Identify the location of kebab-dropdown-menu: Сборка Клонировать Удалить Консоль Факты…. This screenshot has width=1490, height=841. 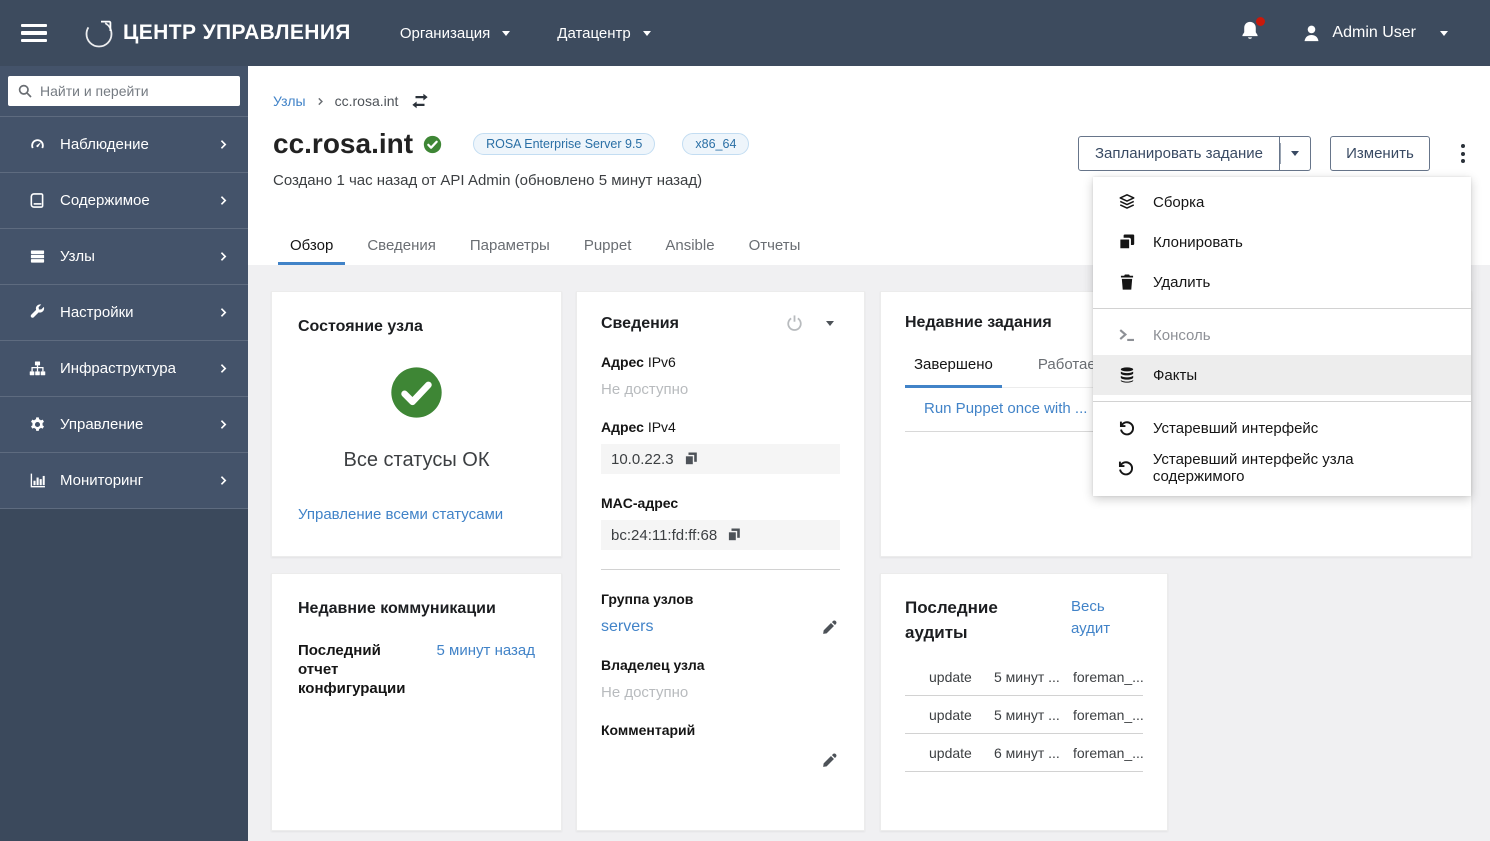
(1282, 336).